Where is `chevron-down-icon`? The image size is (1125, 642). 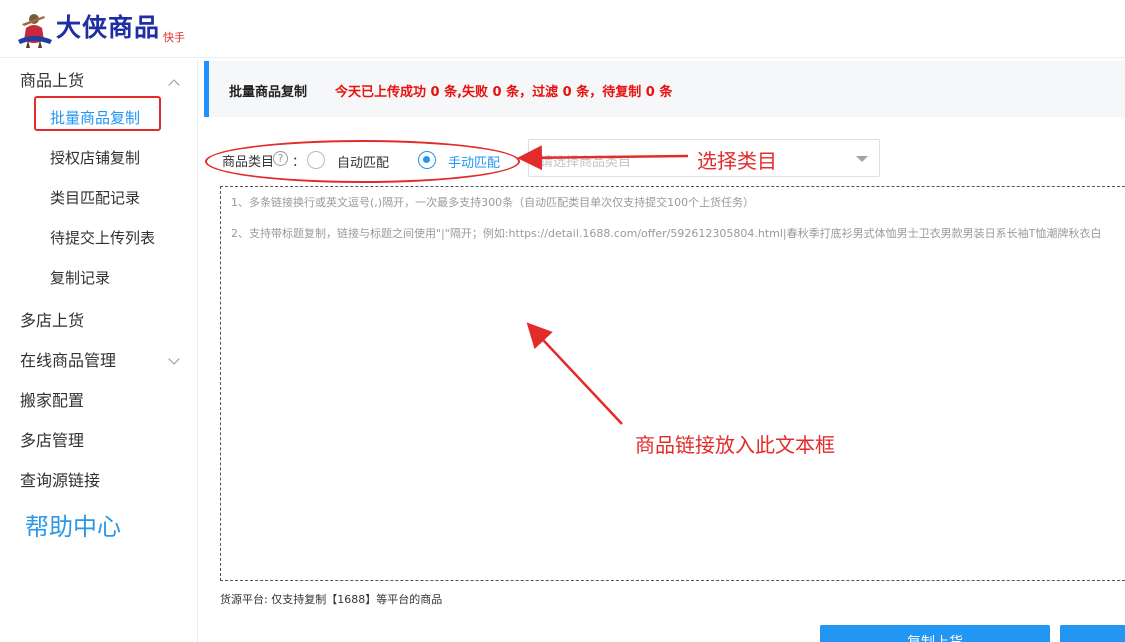
chevron-down-icon is located at coordinates (174, 359).